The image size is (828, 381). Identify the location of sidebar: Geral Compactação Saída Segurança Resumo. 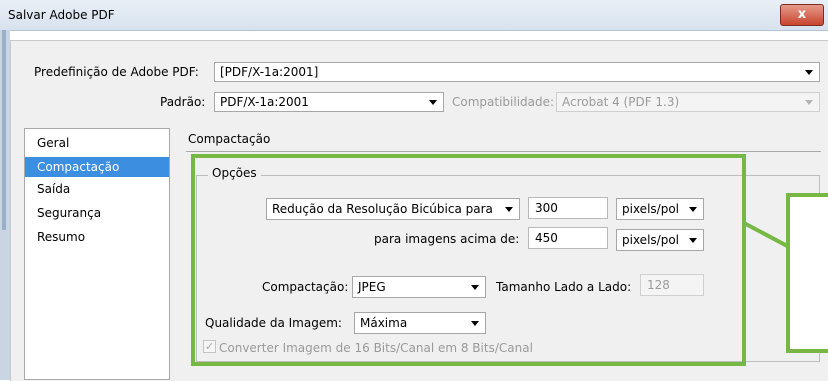
(97, 254).